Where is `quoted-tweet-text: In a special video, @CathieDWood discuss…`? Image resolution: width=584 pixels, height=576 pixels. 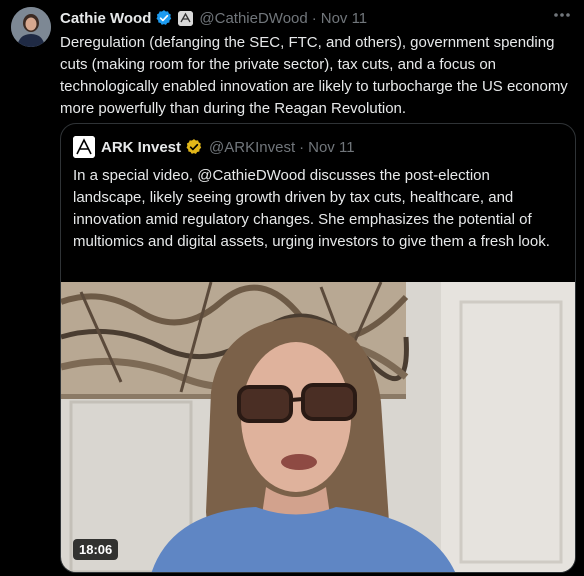 quoted-tweet-text: In a special video, @CathieDWood discuss… is located at coordinates (311, 208).